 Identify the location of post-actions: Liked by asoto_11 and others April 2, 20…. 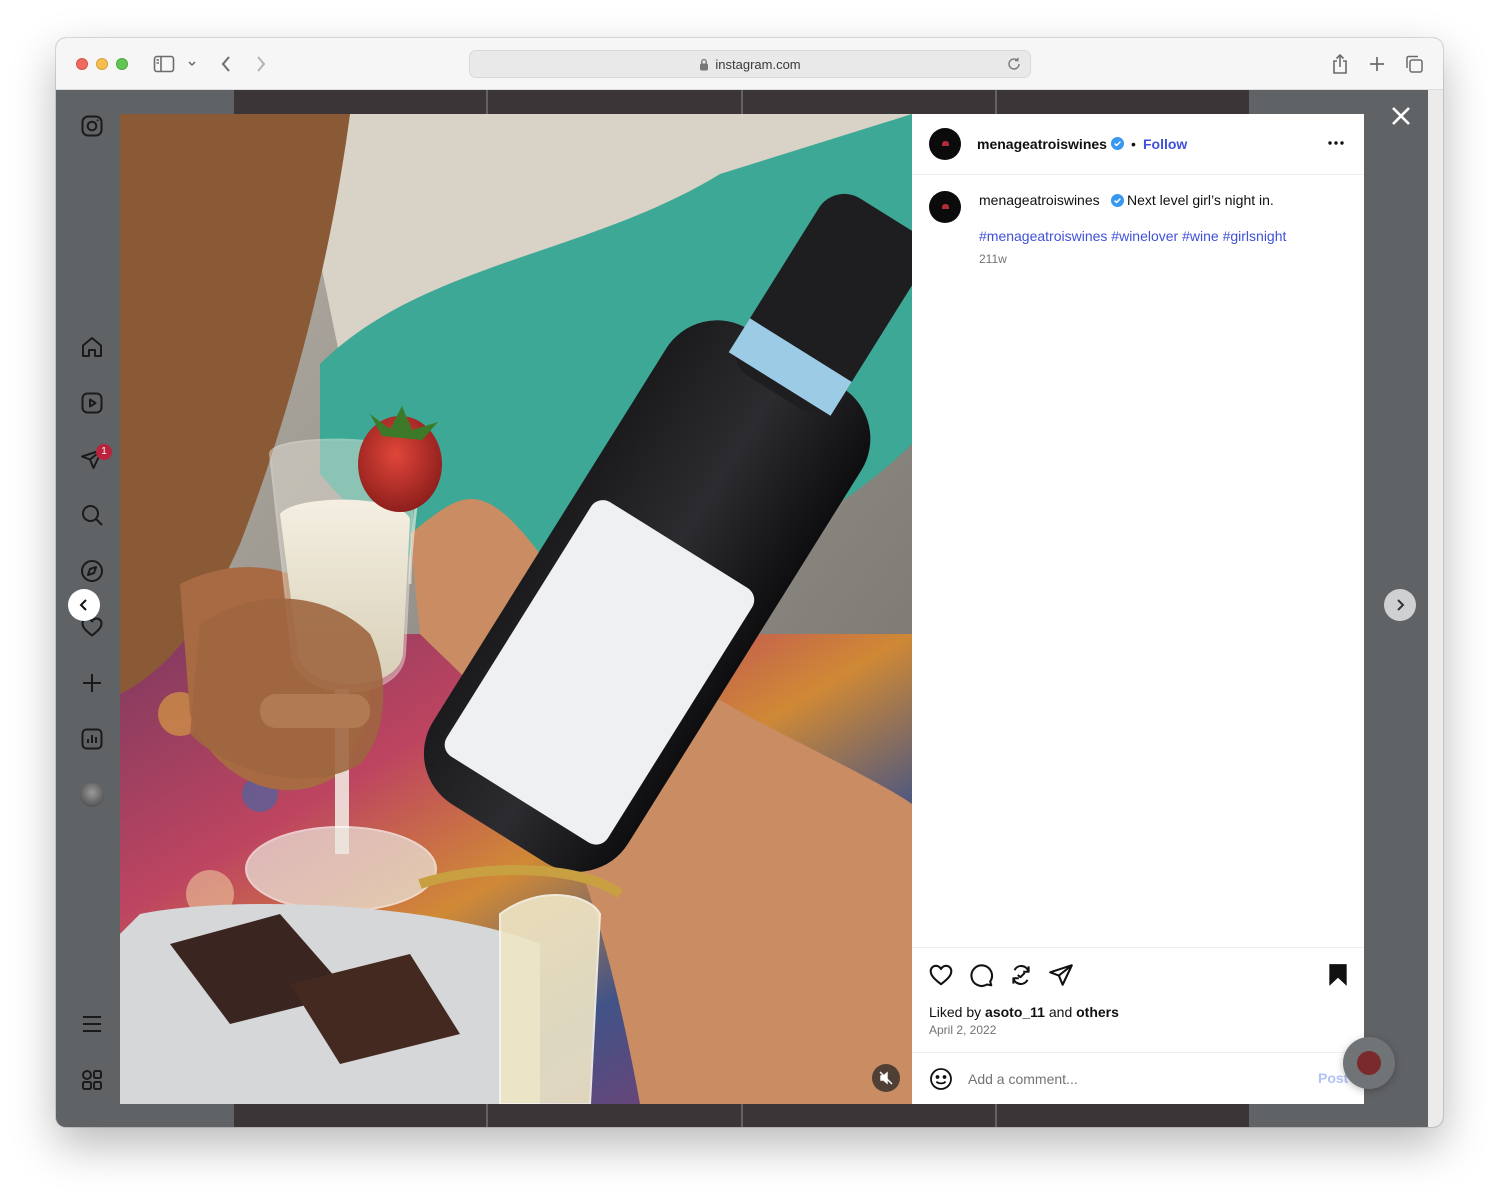
(1138, 999).